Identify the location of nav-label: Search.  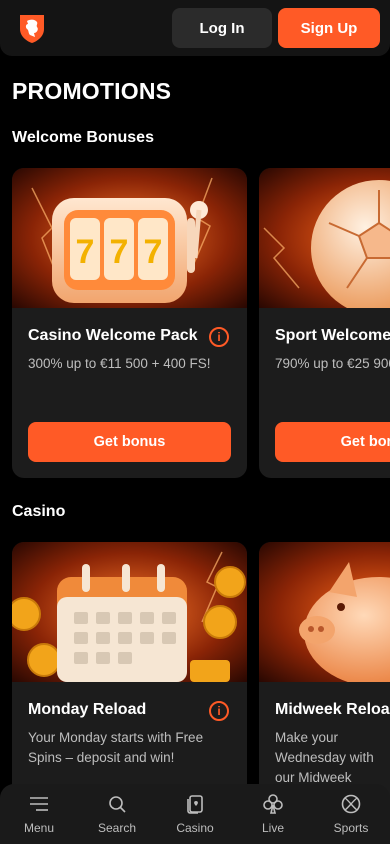
(117, 828).